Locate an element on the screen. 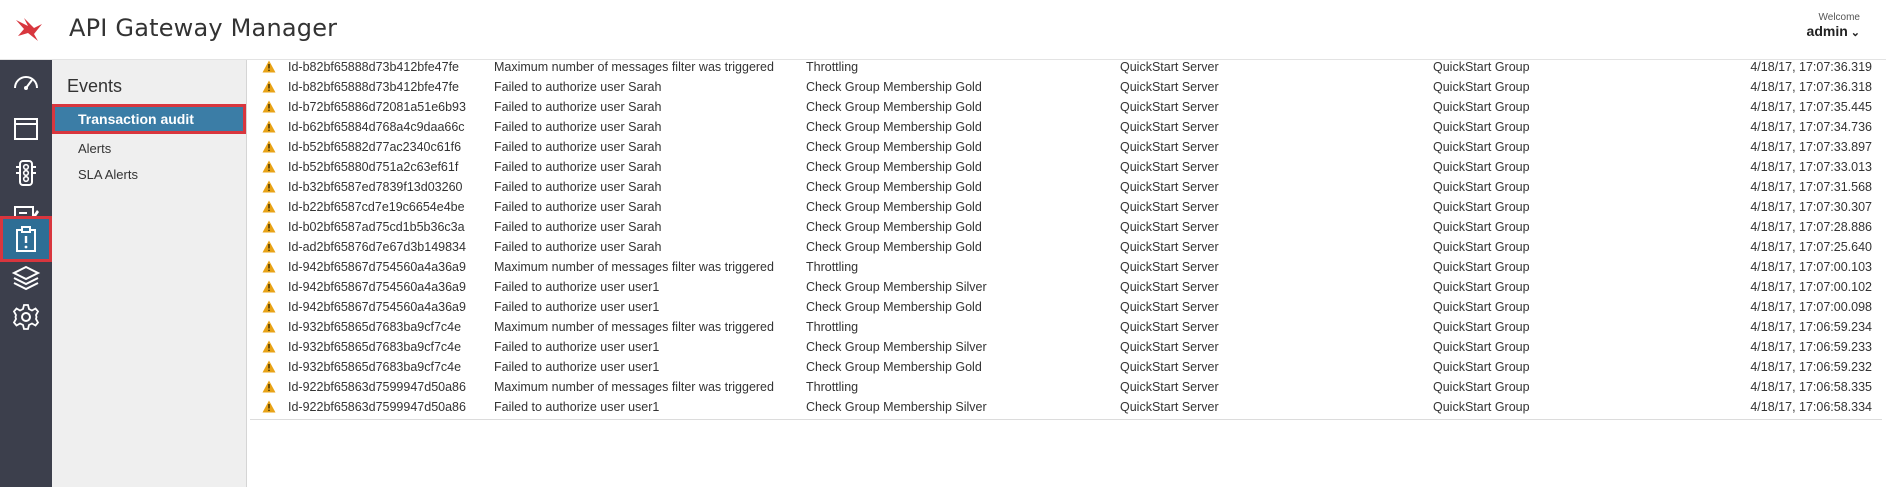 This screenshot has height=487, width=1886. icon-sidebar is located at coordinates (26, 273).